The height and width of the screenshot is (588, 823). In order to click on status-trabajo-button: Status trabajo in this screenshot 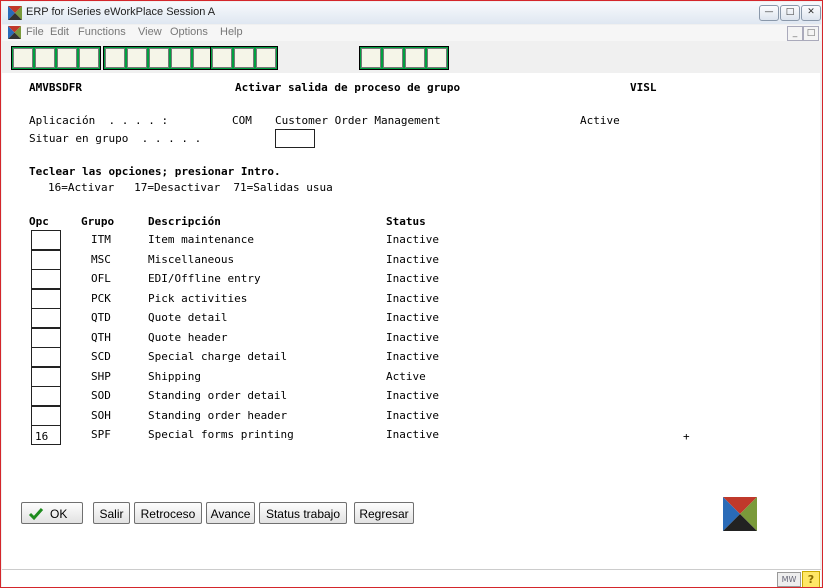, I will do `click(303, 513)`.